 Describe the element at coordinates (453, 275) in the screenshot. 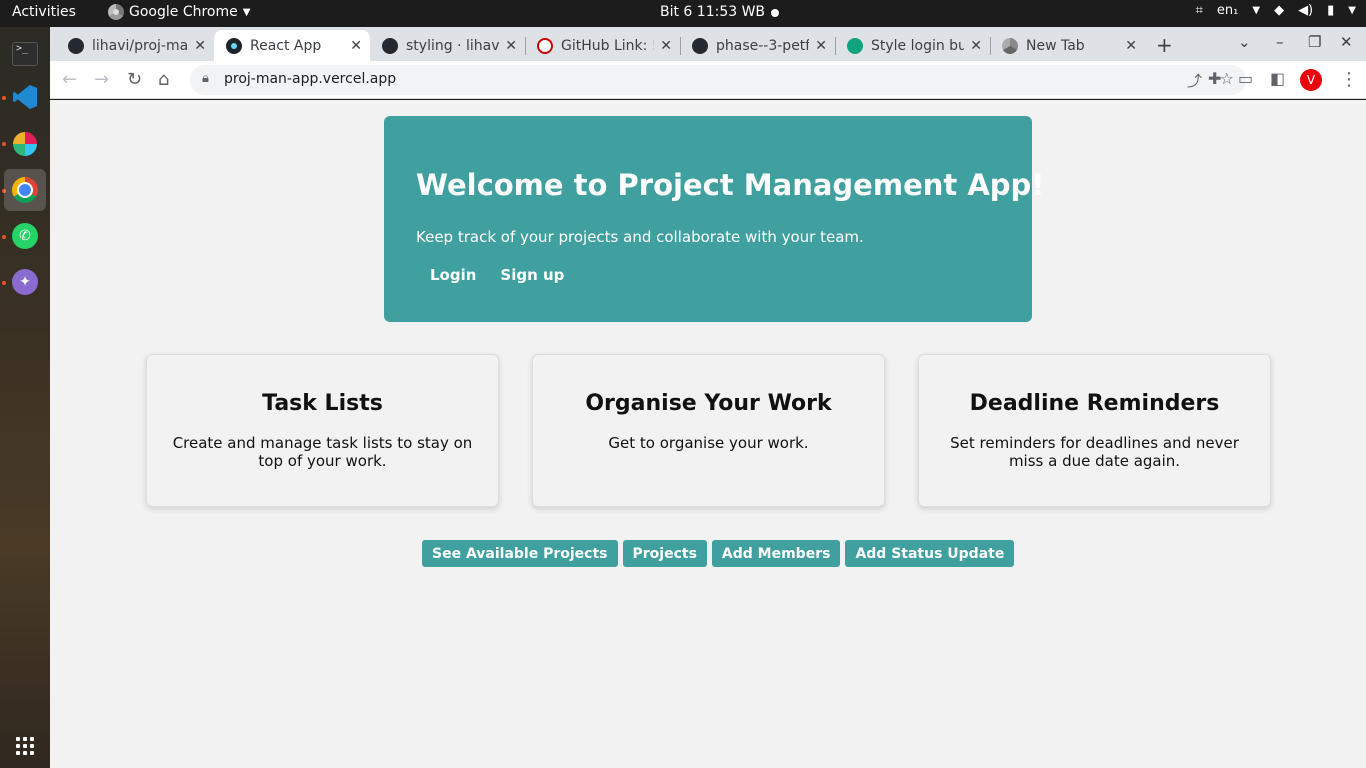

I see `login-link: Login` at that location.